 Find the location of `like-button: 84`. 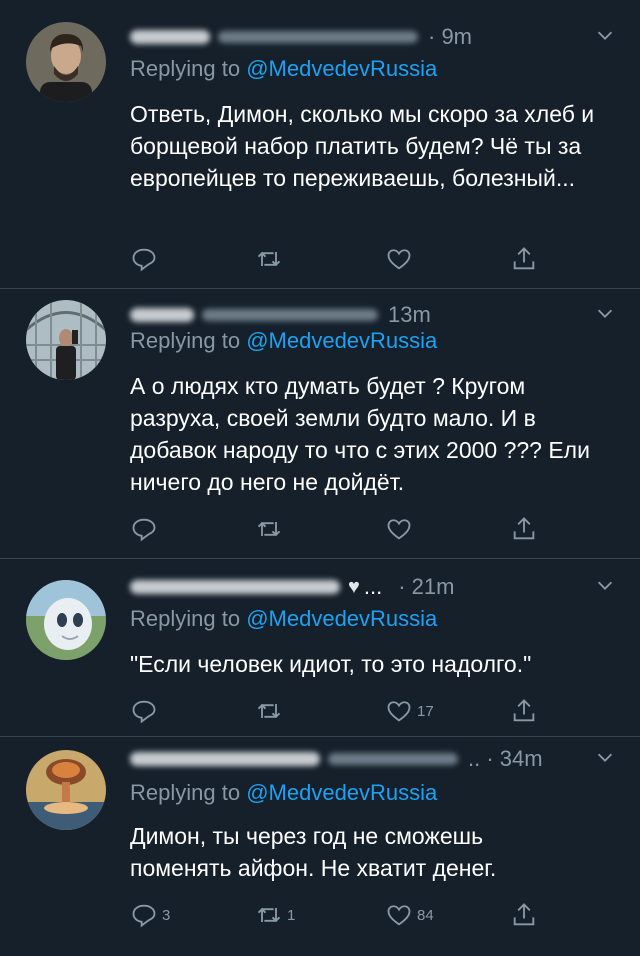

like-button: 84 is located at coordinates (409, 915).